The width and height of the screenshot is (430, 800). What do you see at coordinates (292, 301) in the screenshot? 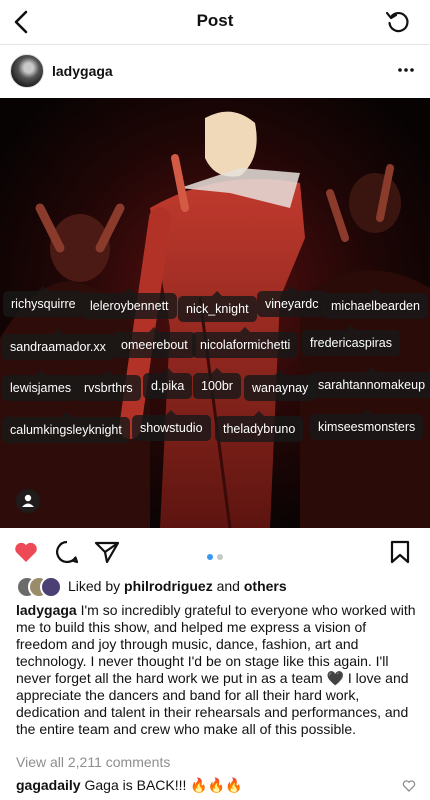
I see `user-tag: vineyardc` at bounding box center [292, 301].